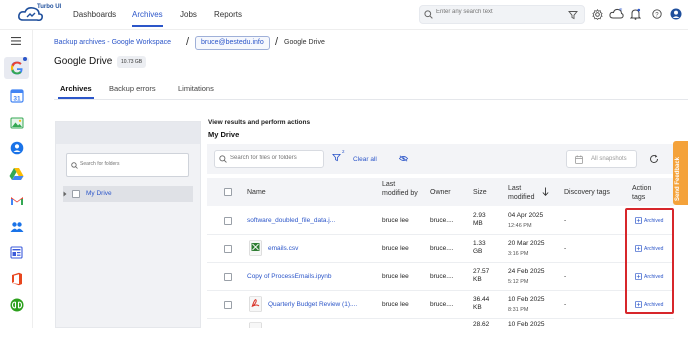  I want to click on calendar-icon, so click(579, 159).